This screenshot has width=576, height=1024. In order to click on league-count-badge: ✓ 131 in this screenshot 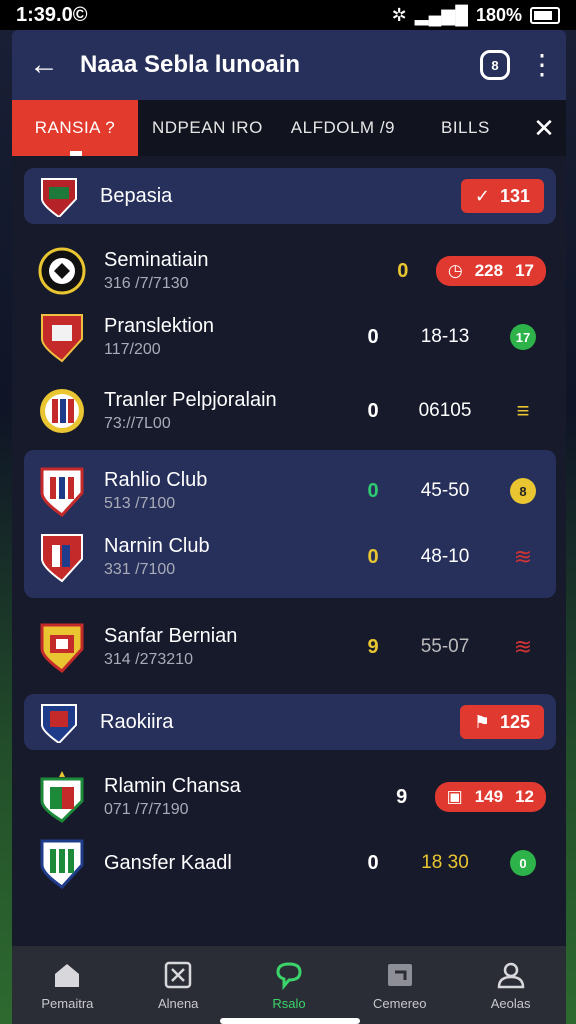, I will do `click(502, 196)`.